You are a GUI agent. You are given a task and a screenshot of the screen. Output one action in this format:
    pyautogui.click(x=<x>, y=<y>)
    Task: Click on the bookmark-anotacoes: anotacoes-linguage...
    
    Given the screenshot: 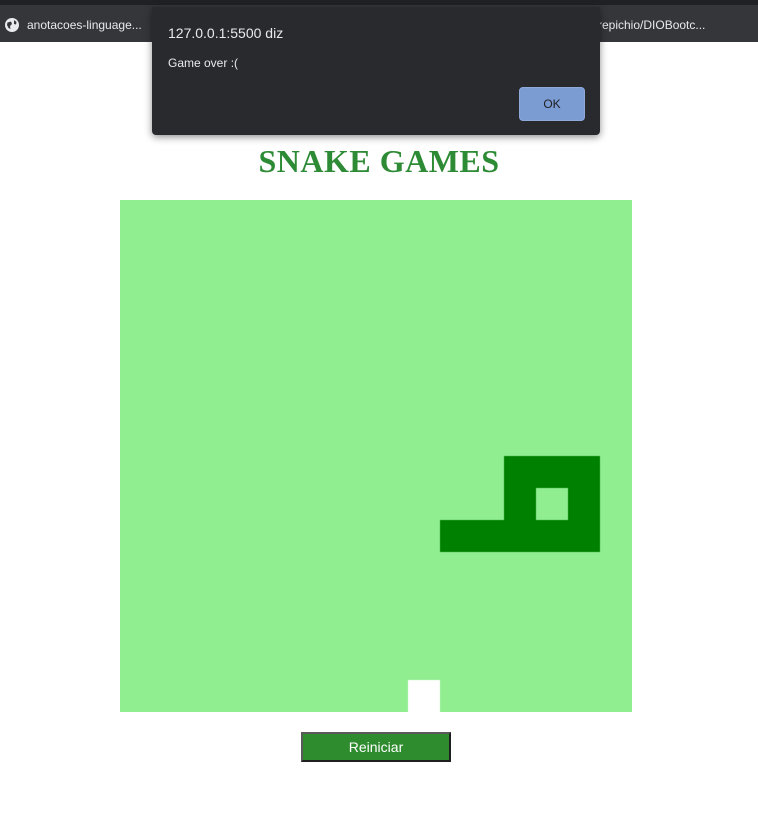 What is the action you would take?
    pyautogui.click(x=73, y=25)
    